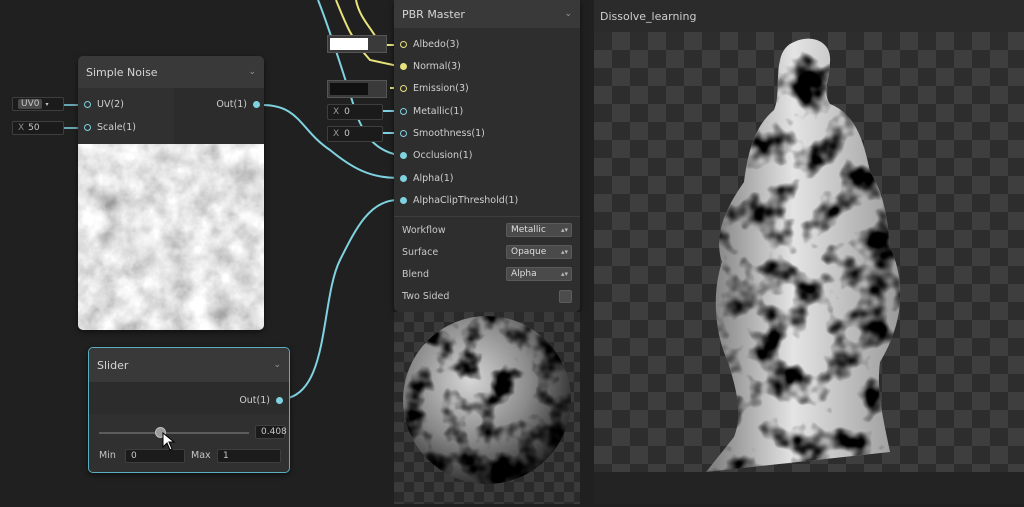  I want to click on slider-body, so click(189, 443).